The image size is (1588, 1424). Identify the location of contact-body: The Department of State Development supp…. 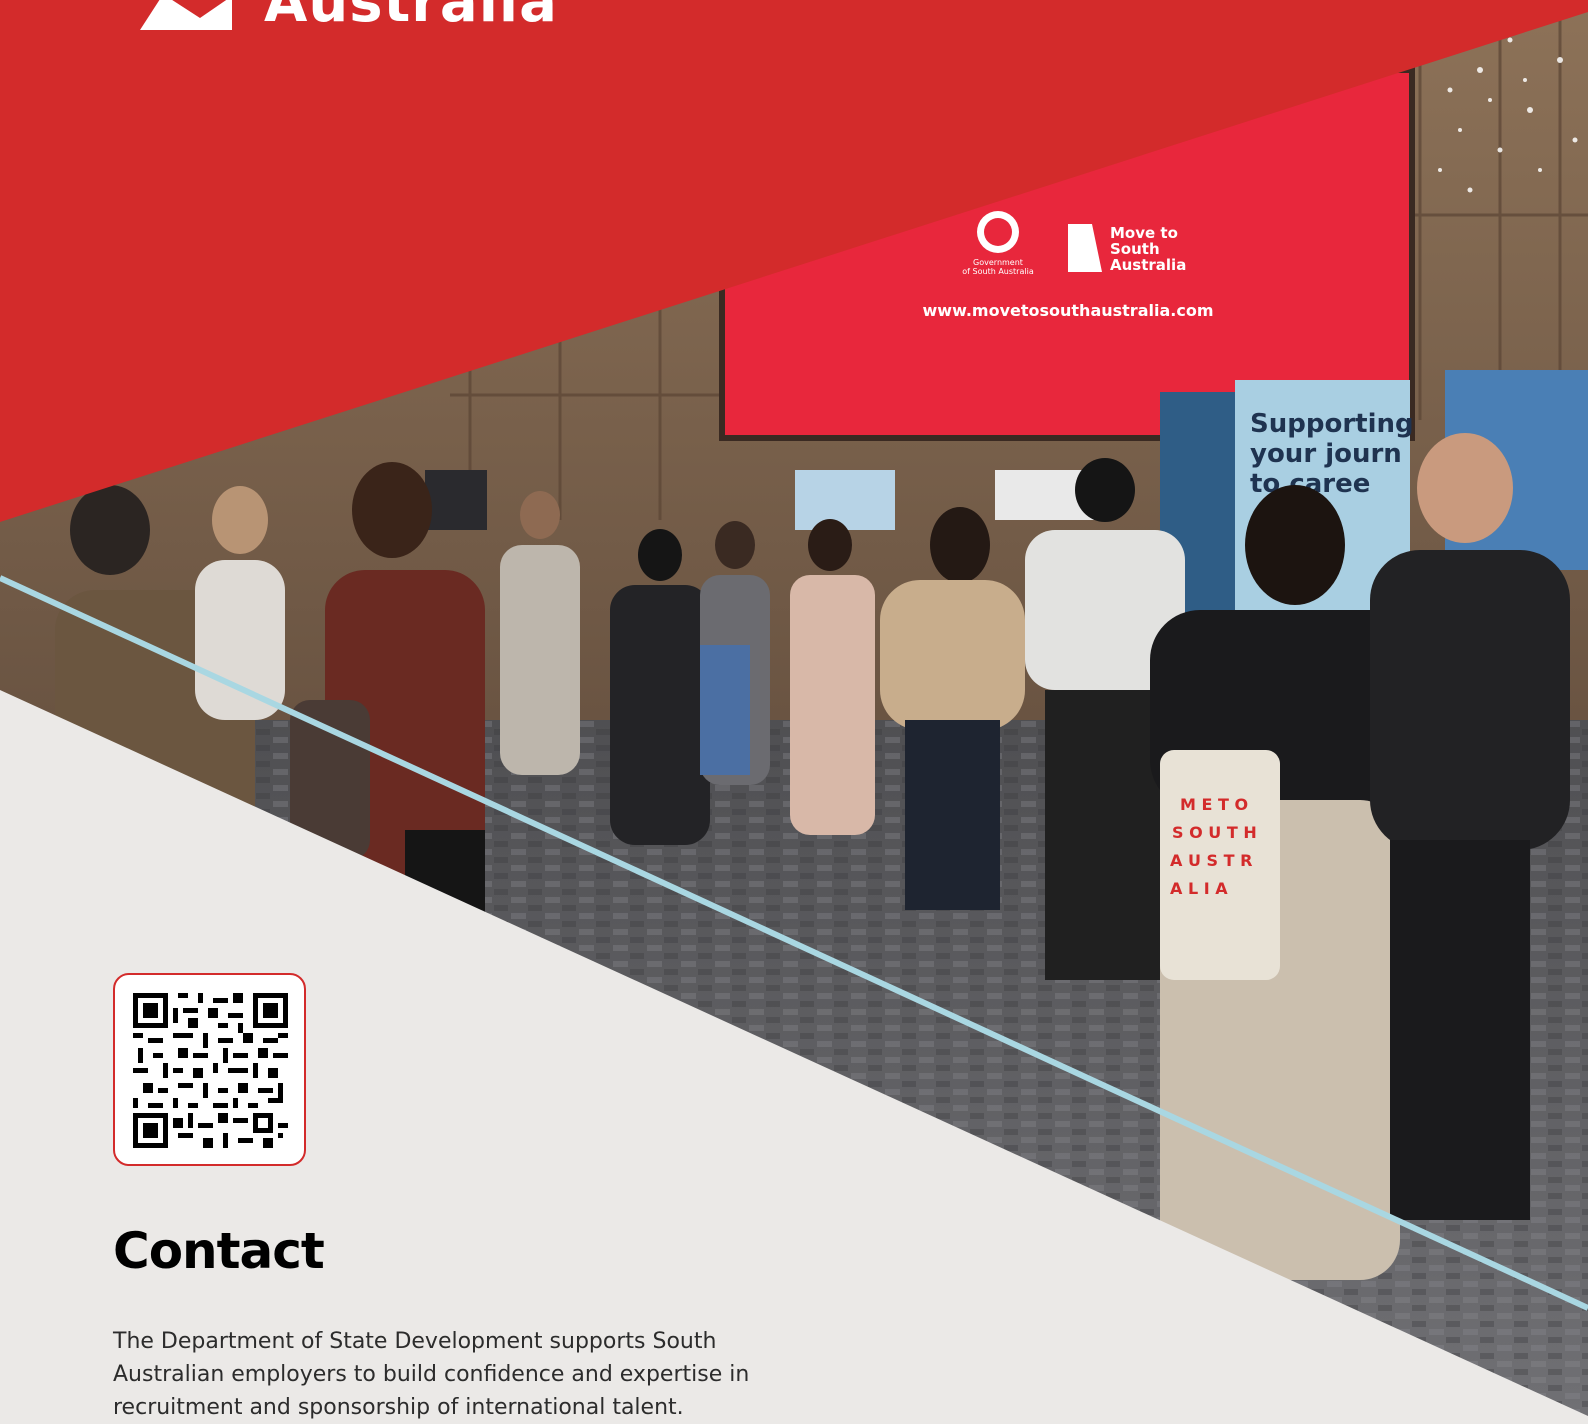
(431, 1374).